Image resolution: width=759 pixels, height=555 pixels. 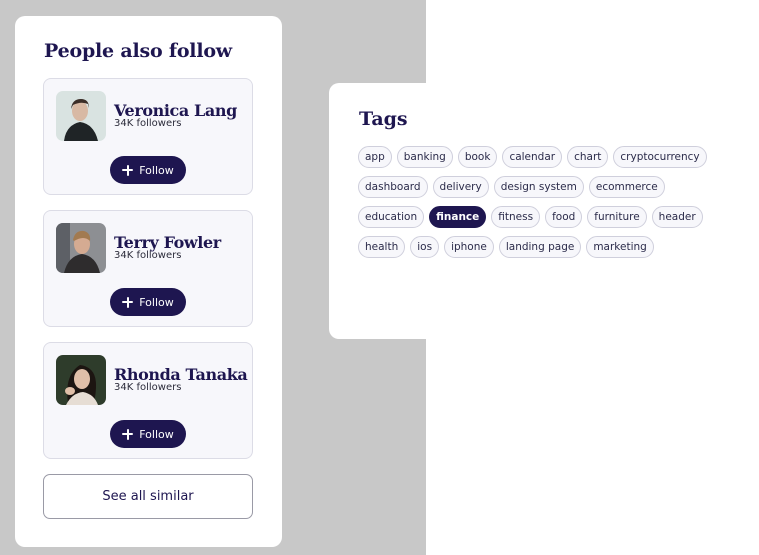 What do you see at coordinates (148, 268) in the screenshot?
I see `person-card: Terry Fowler 34K followers Follow` at bounding box center [148, 268].